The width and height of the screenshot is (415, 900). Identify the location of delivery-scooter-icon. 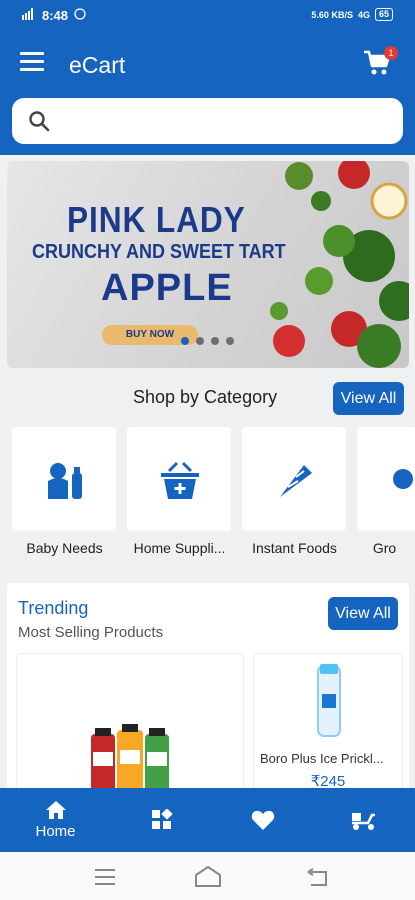
(363, 821).